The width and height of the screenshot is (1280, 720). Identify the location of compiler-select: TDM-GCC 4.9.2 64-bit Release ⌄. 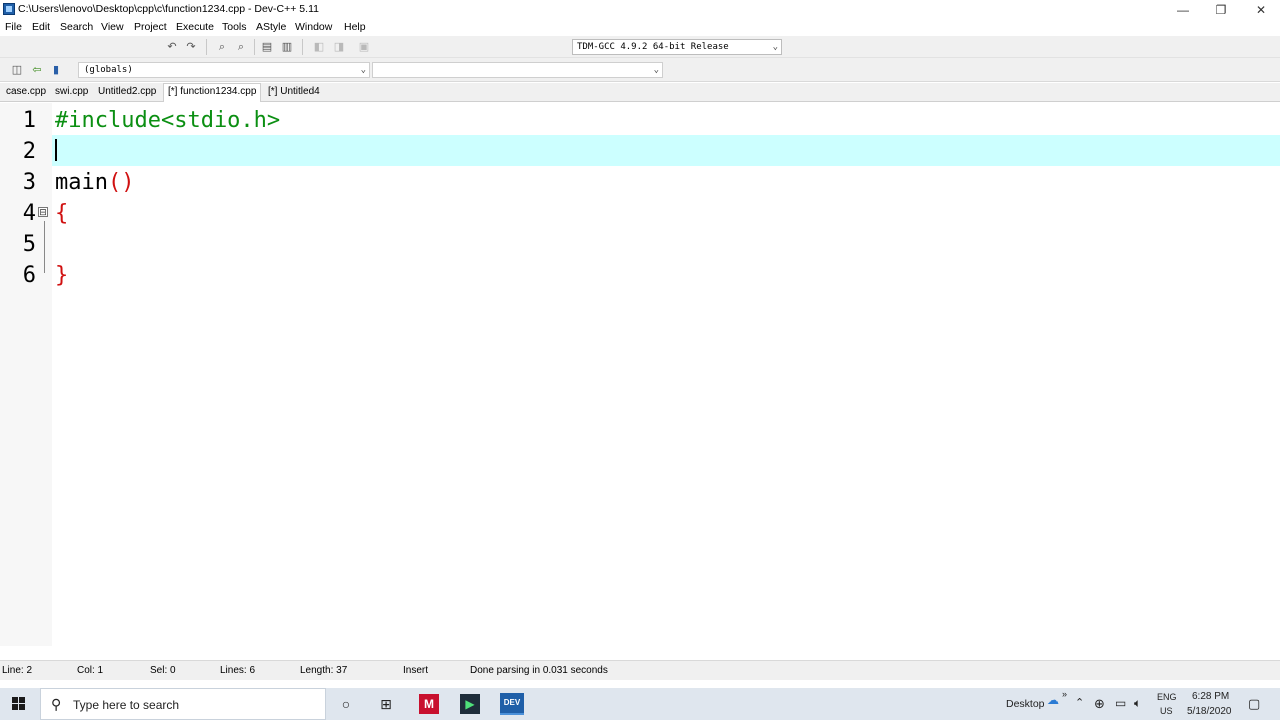
(677, 47).